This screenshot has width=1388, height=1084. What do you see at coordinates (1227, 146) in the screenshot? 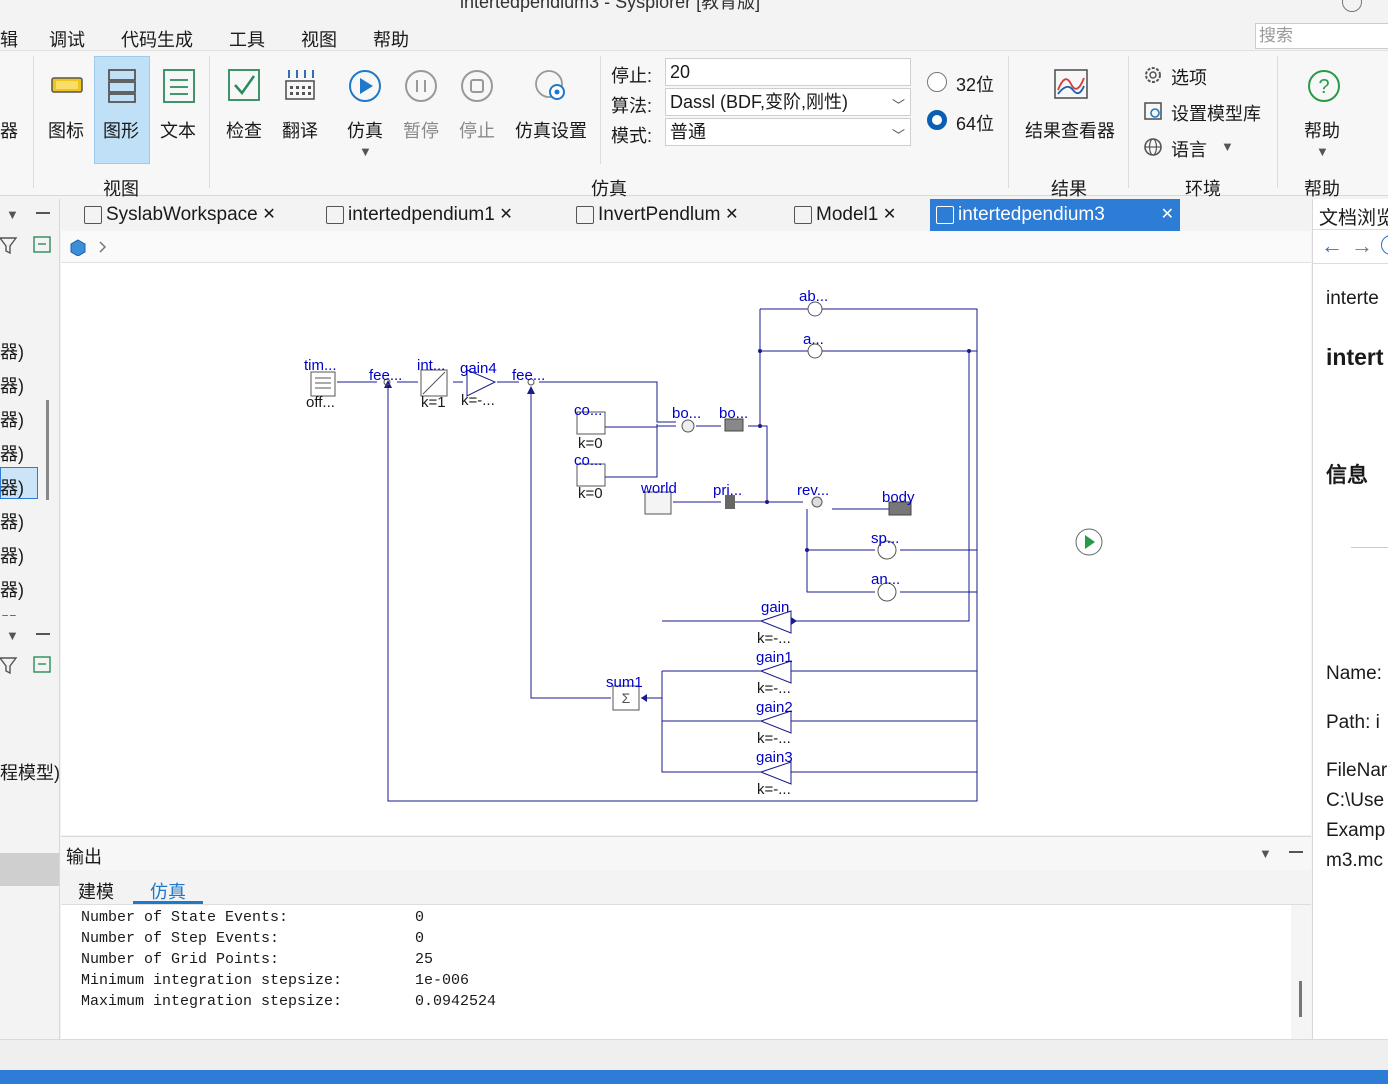
I see `language-dropdown-icon: ▼` at bounding box center [1227, 146].